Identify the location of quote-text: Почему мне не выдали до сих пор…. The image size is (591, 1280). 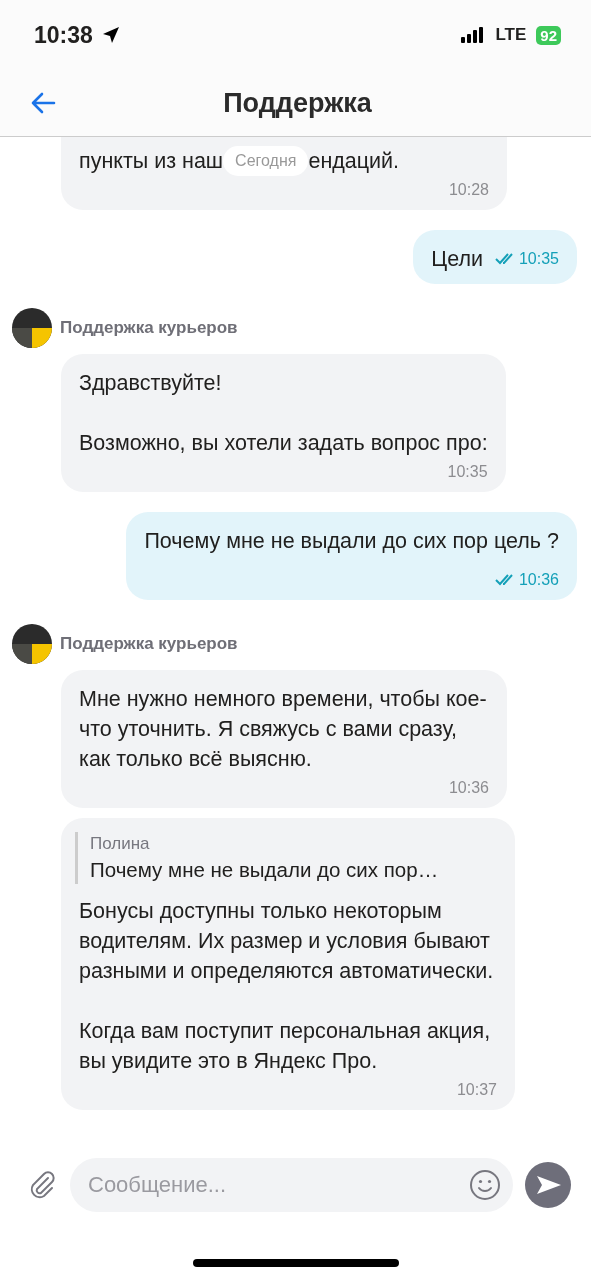
(265, 870).